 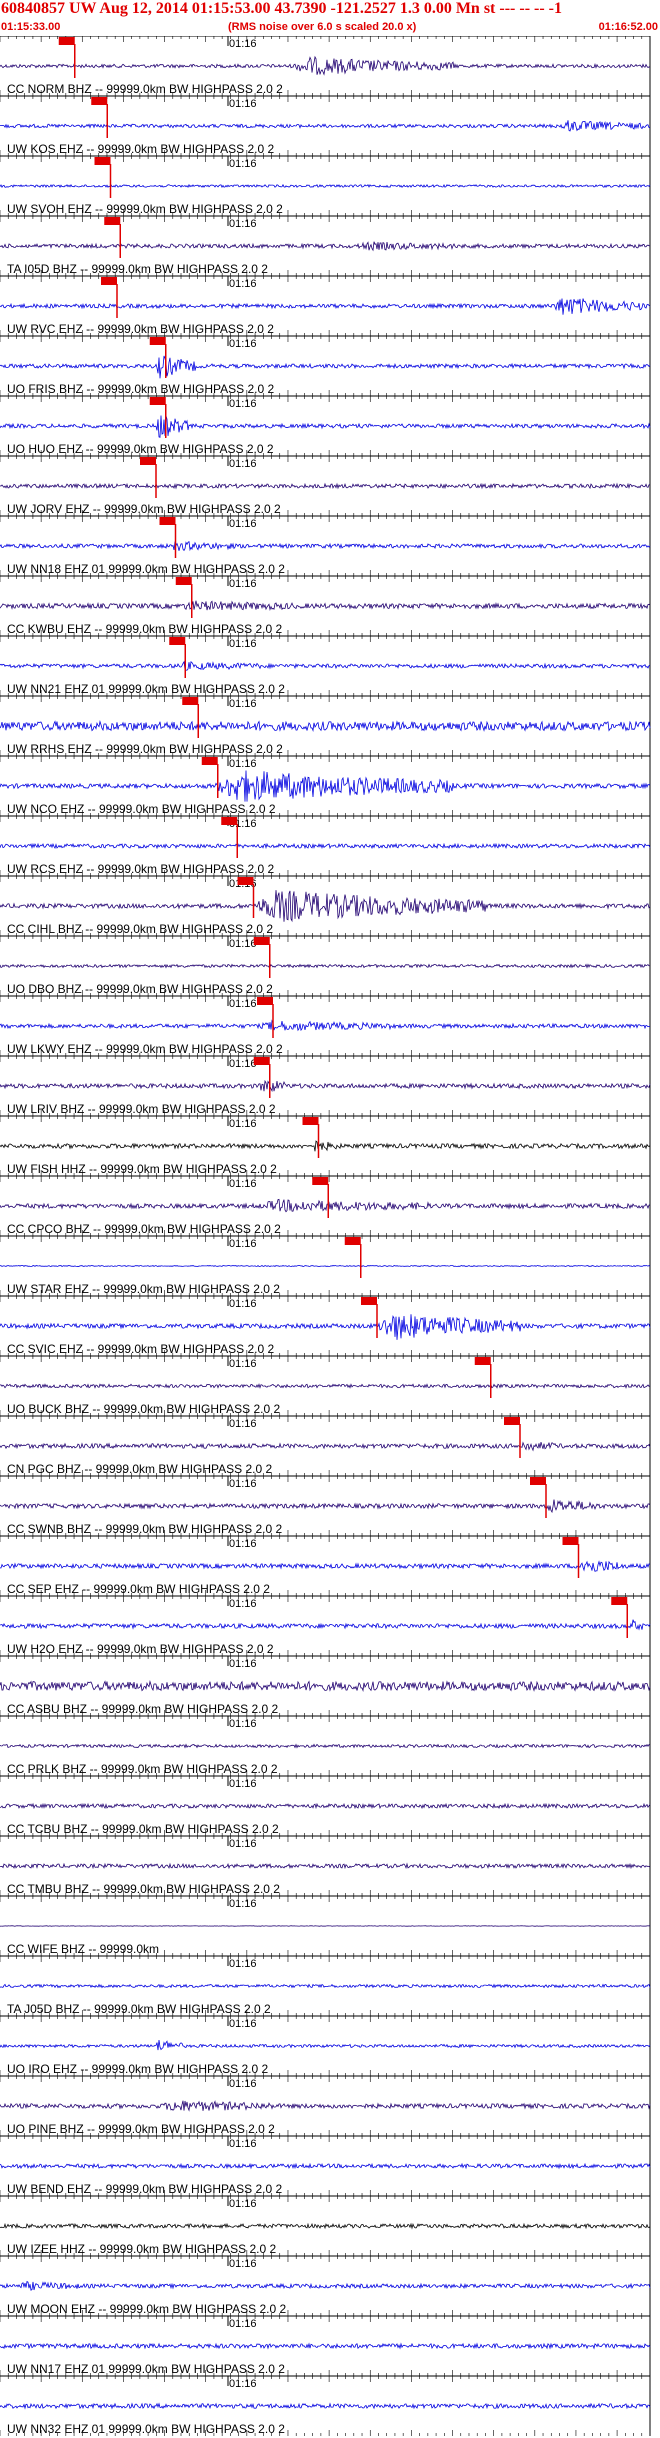 What do you see at coordinates (322, 27) in the screenshot?
I see `scaling-note: (RMS noise over 6.0 s scaled 20.0 x)` at bounding box center [322, 27].